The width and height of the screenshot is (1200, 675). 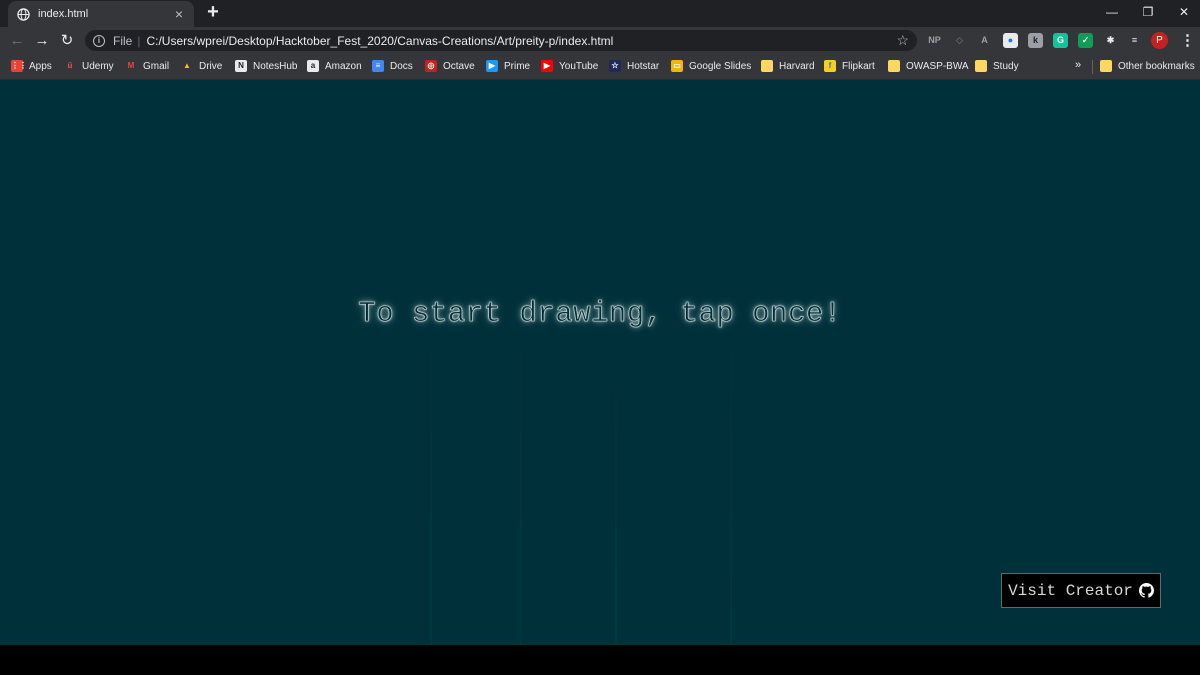 What do you see at coordinates (600, 660) in the screenshot?
I see `taskbar-strip` at bounding box center [600, 660].